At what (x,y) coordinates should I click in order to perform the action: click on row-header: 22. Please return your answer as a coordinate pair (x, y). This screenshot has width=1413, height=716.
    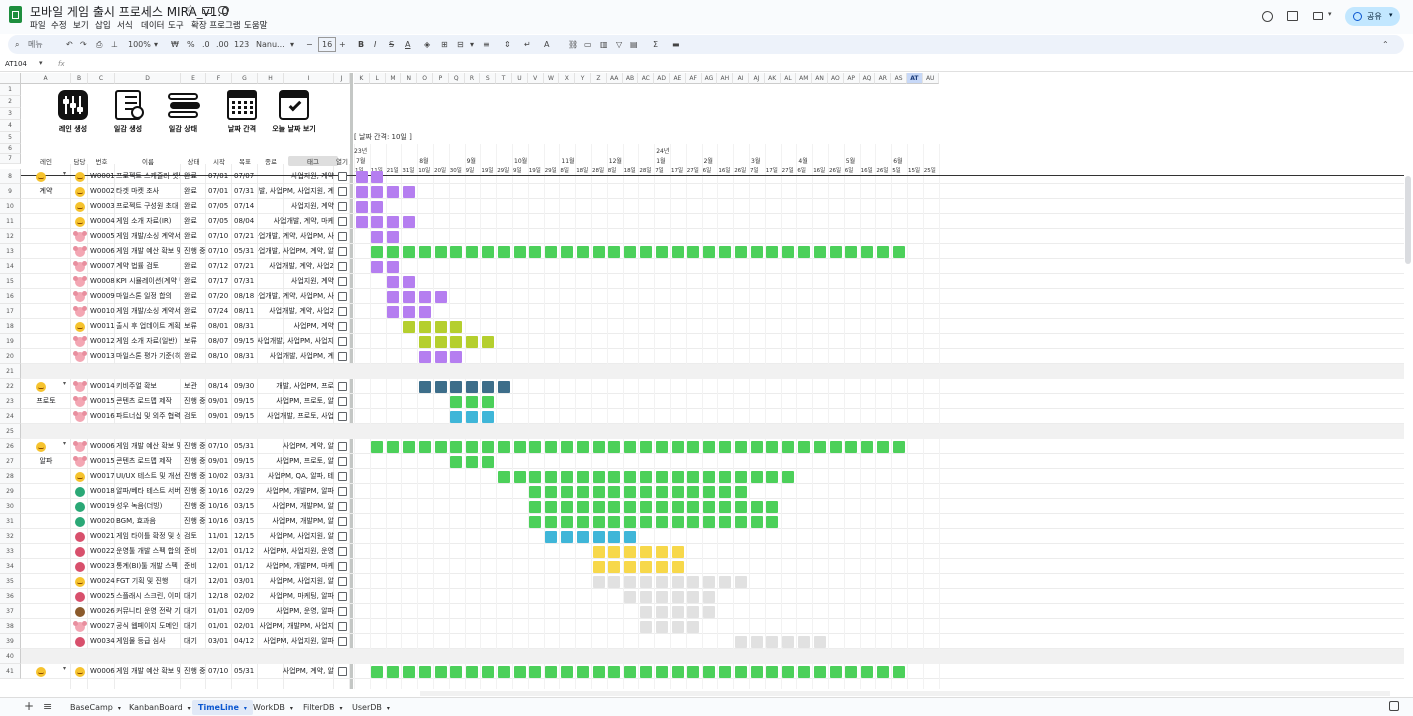
    Looking at the image, I should click on (10, 386).